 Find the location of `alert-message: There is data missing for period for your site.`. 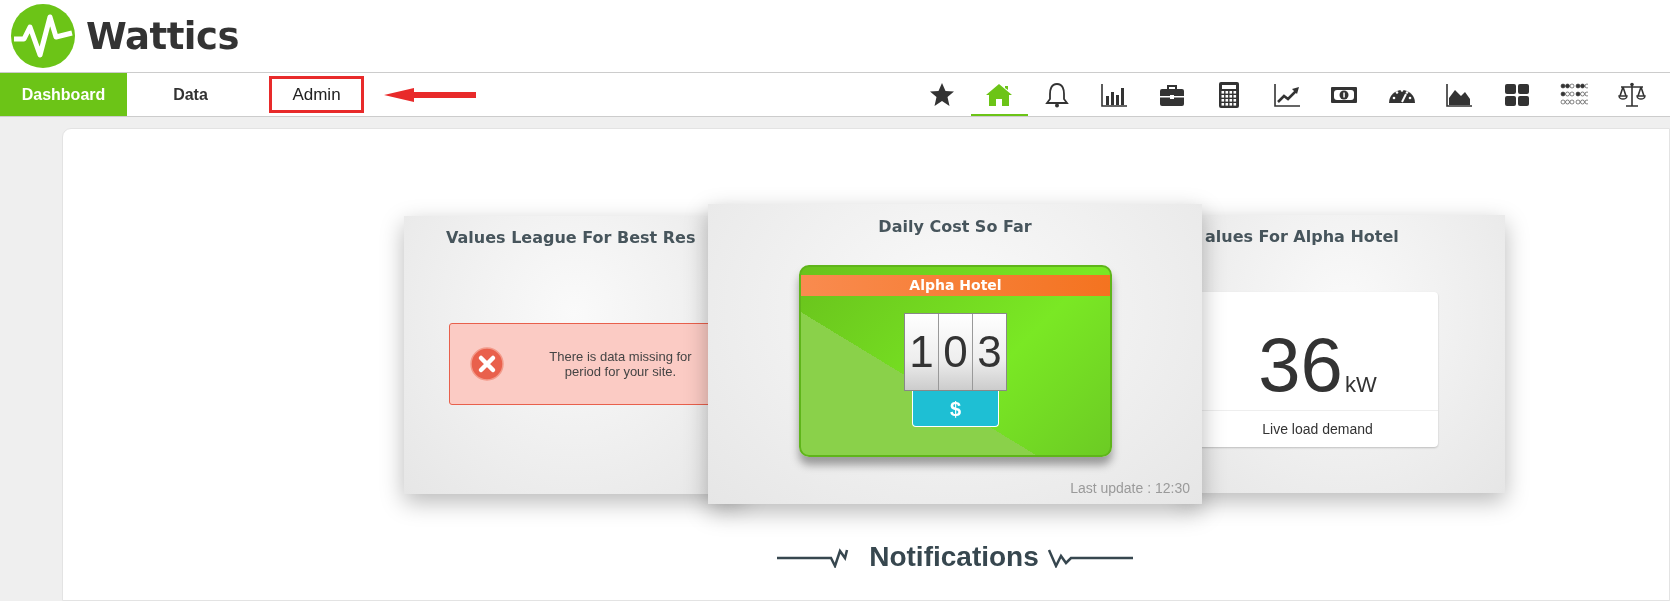

alert-message: There is data missing for period for your site. is located at coordinates (620, 364).